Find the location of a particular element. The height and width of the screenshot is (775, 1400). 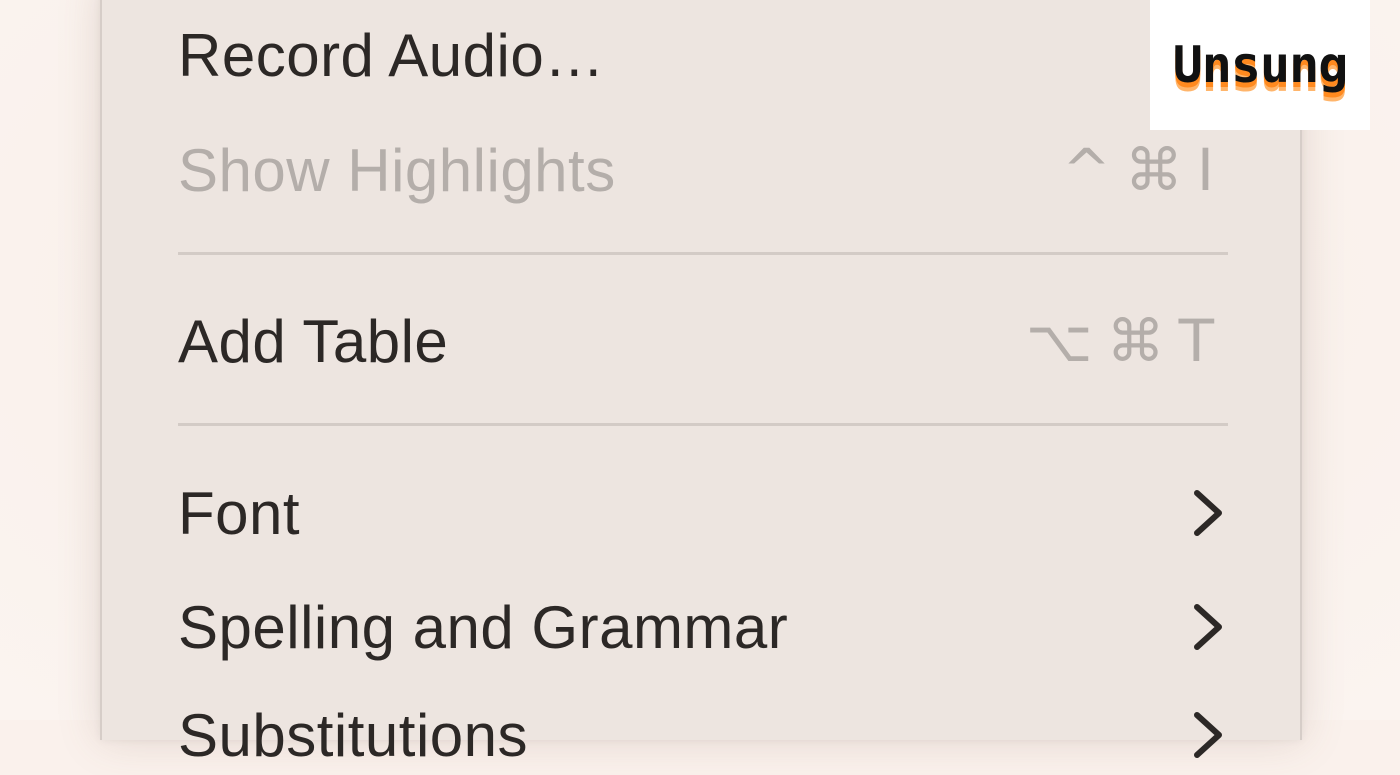

menu-item-label: Substitutions is located at coordinates (353, 735).